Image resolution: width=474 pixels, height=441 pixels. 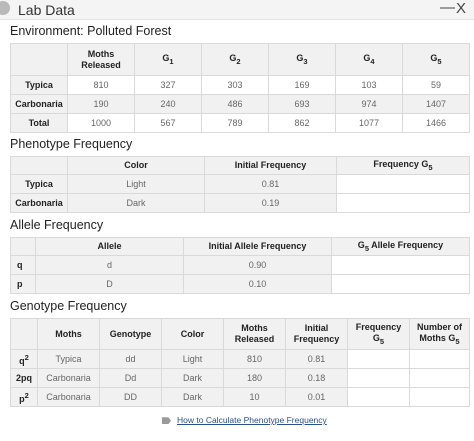 I want to click on genotype-header-color: Color, so click(x=192, y=334).